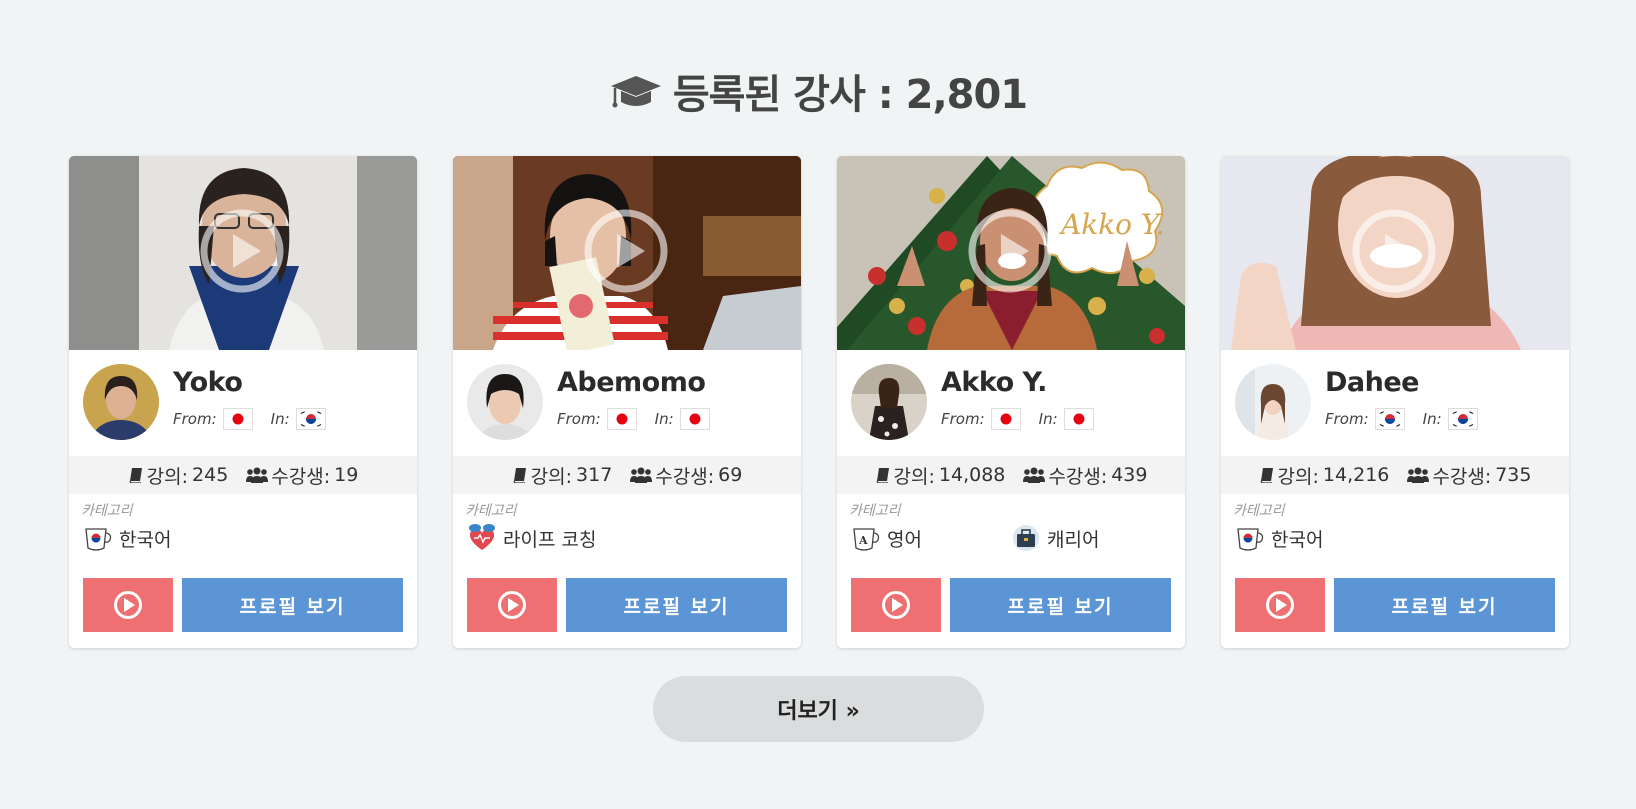 The height and width of the screenshot is (809, 1636). Describe the element at coordinates (1395, 475) in the screenshot. I see `stats-bar: 강의: 14,216 수강생: 735` at that location.